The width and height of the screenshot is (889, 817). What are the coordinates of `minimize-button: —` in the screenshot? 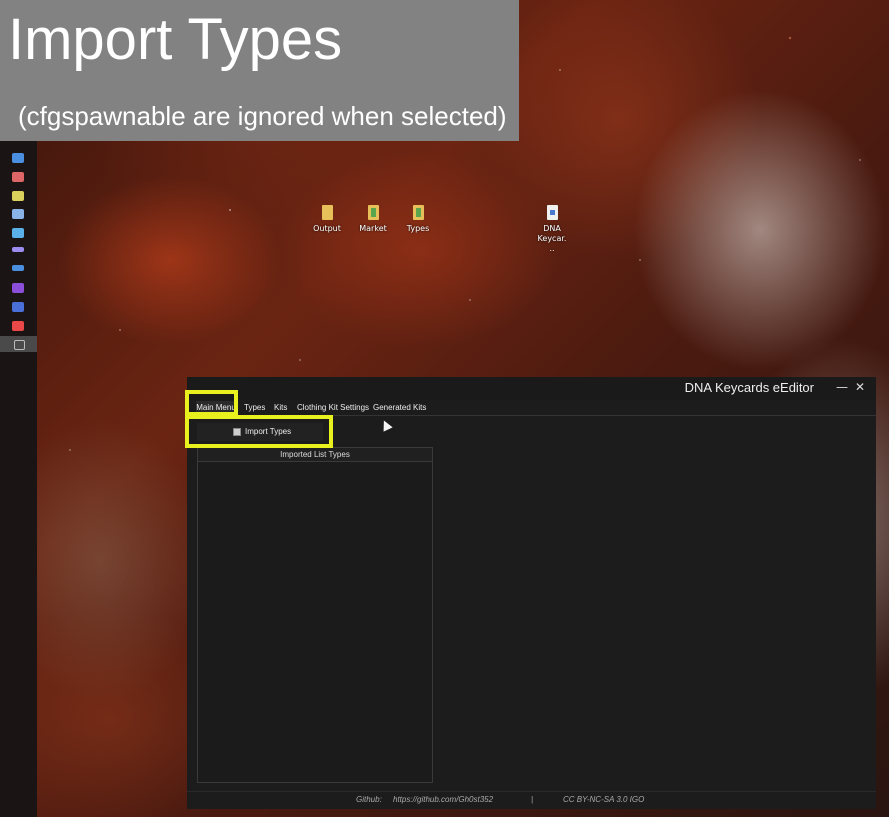 It's located at (842, 387).